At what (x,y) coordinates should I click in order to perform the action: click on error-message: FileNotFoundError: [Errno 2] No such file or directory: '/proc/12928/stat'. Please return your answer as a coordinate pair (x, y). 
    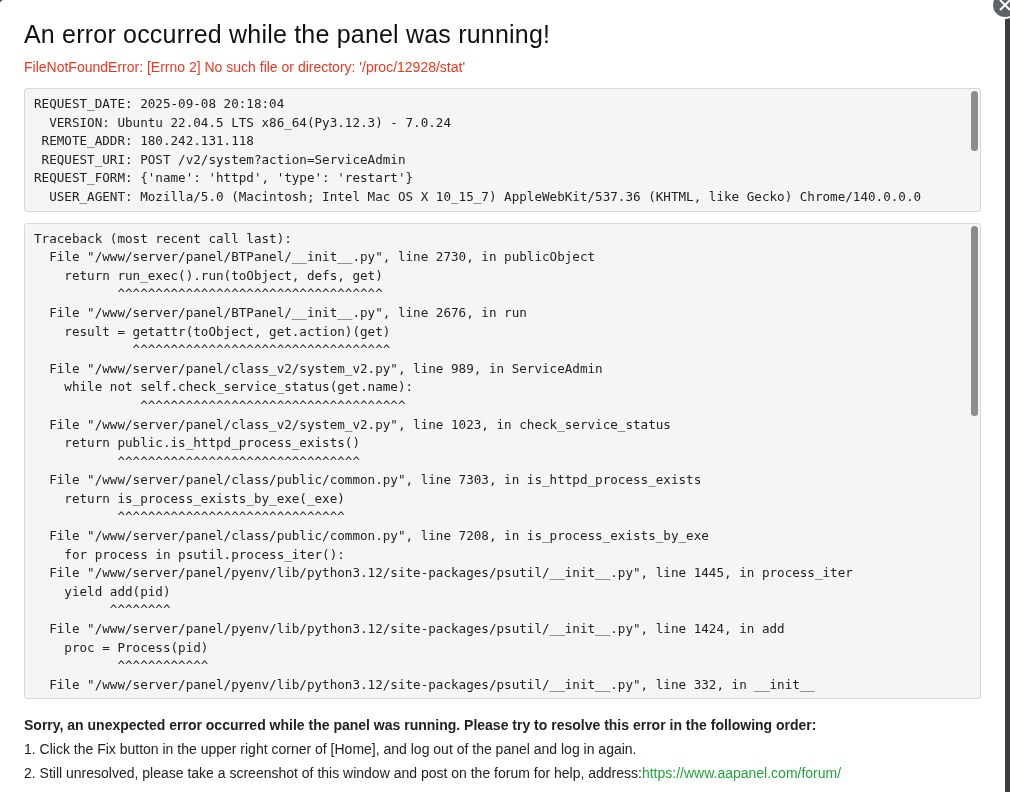
    Looking at the image, I should click on (245, 67).